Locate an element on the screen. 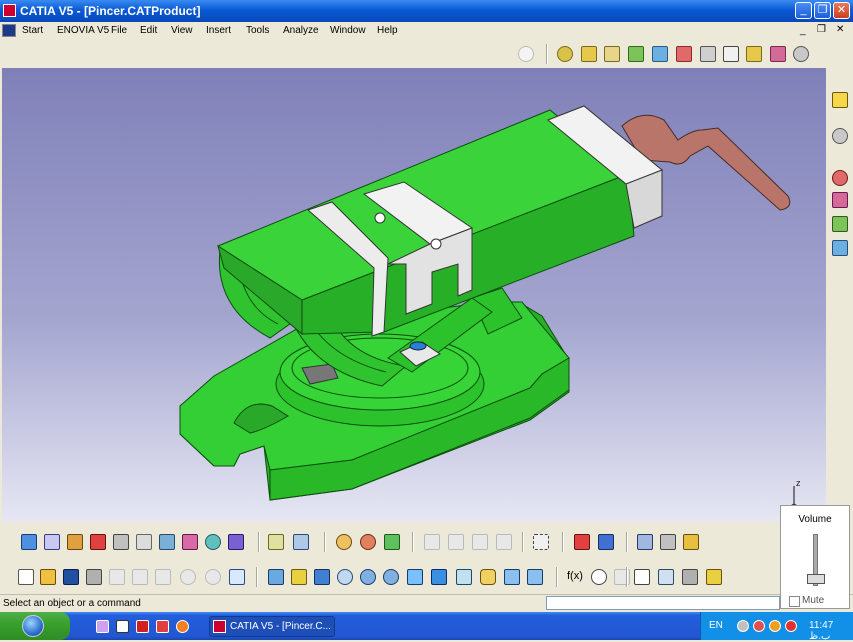 Image resolution: width=853 pixels, height=642 pixels. normal-view-icon is located at coordinates (415, 577).